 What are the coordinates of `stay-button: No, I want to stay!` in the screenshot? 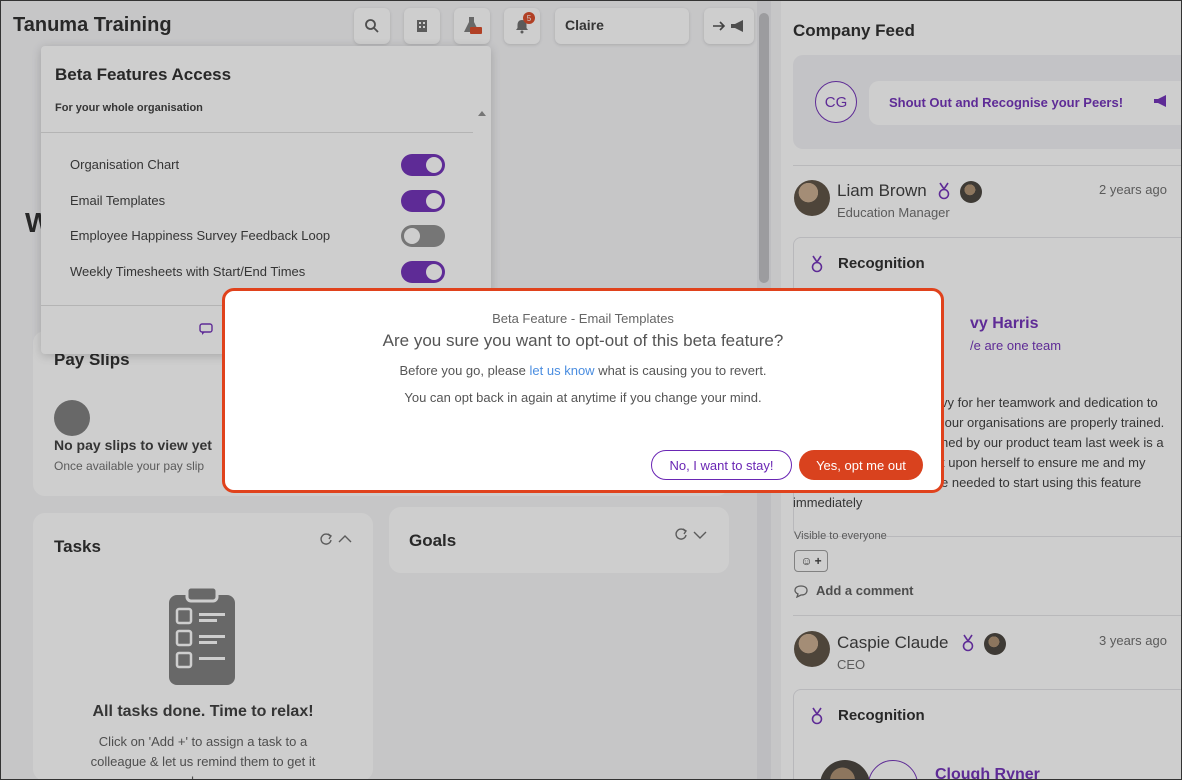 It's located at (721, 465).